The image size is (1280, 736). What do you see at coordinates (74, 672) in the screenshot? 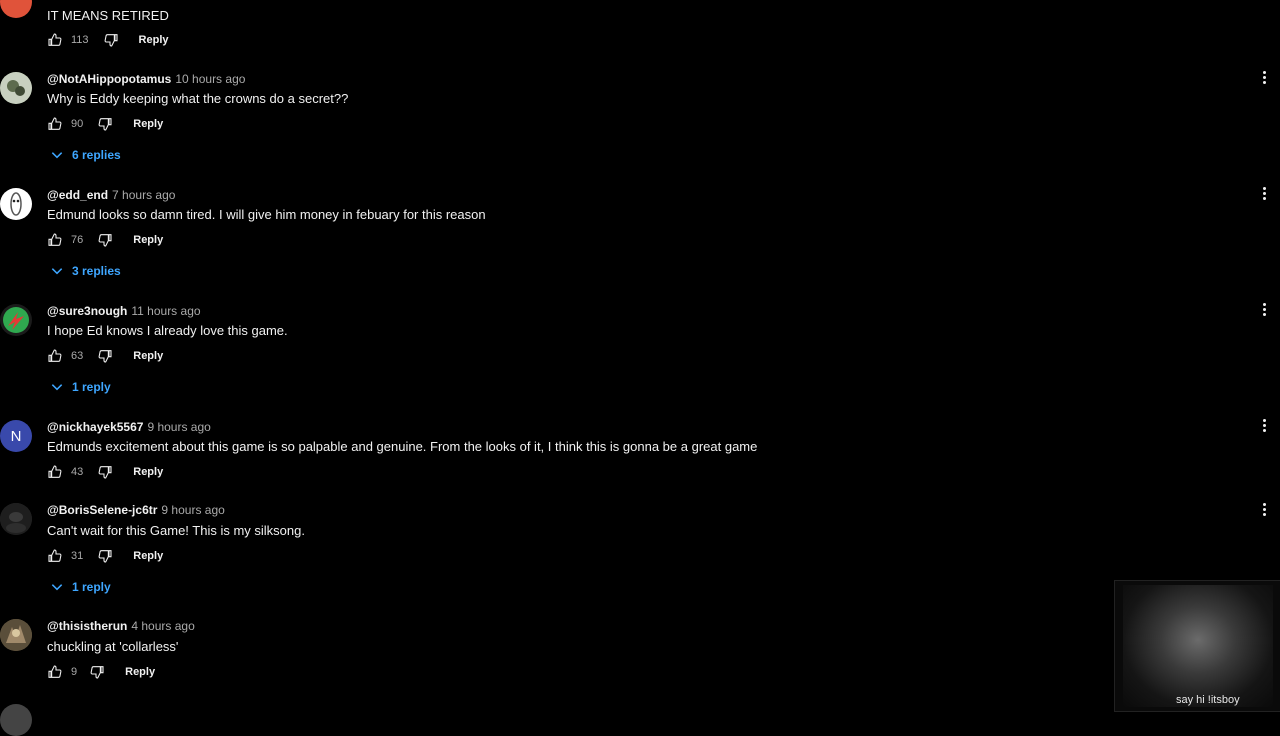
I see `like-count: 9` at bounding box center [74, 672].